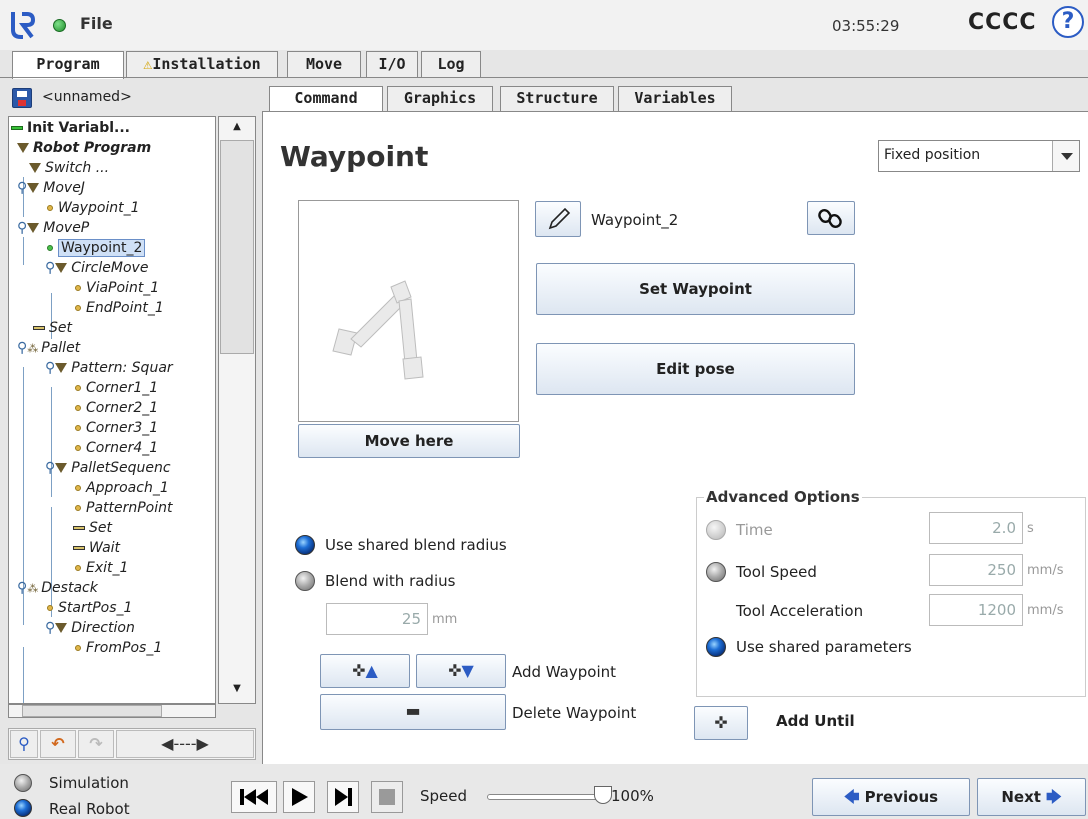 This screenshot has height=819, width=1088. Describe the element at coordinates (48, 348) in the screenshot. I see `tree-item-pallet: ⚲⁂ Pallet` at that location.